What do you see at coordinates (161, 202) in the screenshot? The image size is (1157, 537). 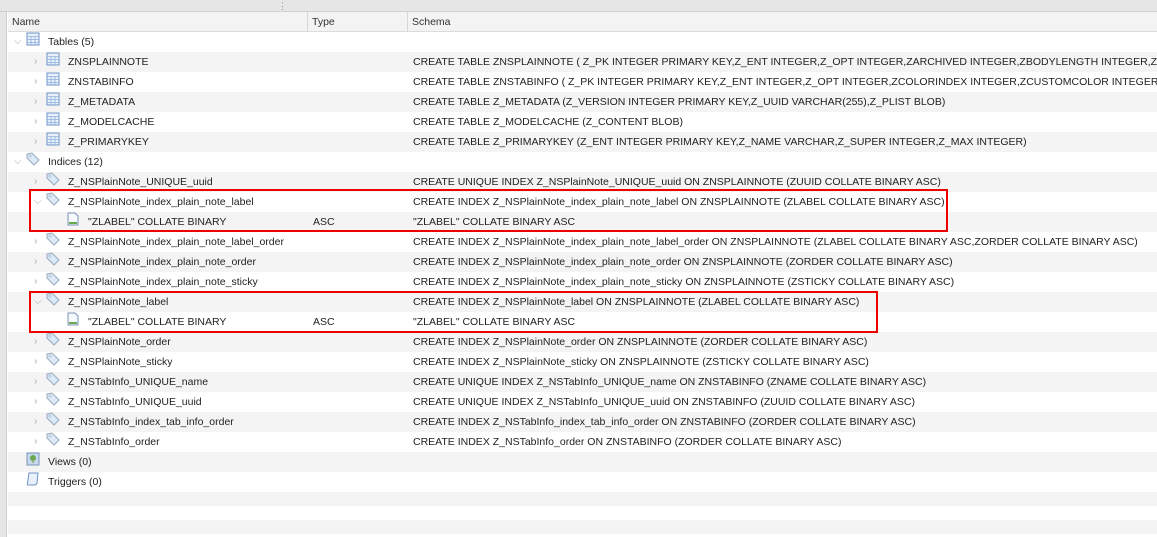 I see `row-name: Z_NSPlainNote_index_plain_note_label` at bounding box center [161, 202].